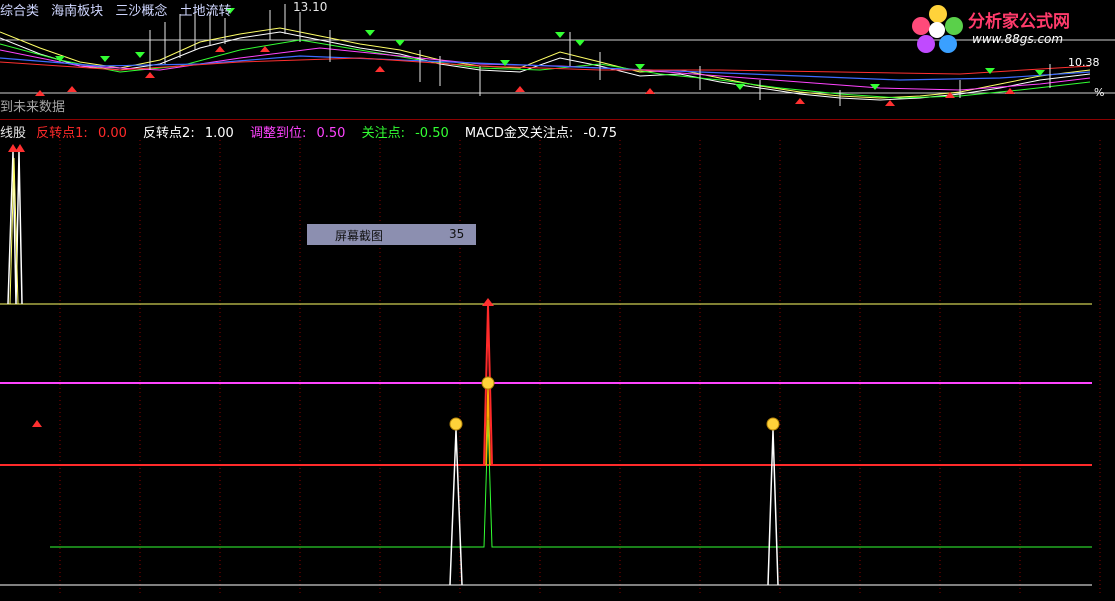  What do you see at coordinates (15, 228) in the screenshot?
I see `left-spike-white` at bounding box center [15, 228].